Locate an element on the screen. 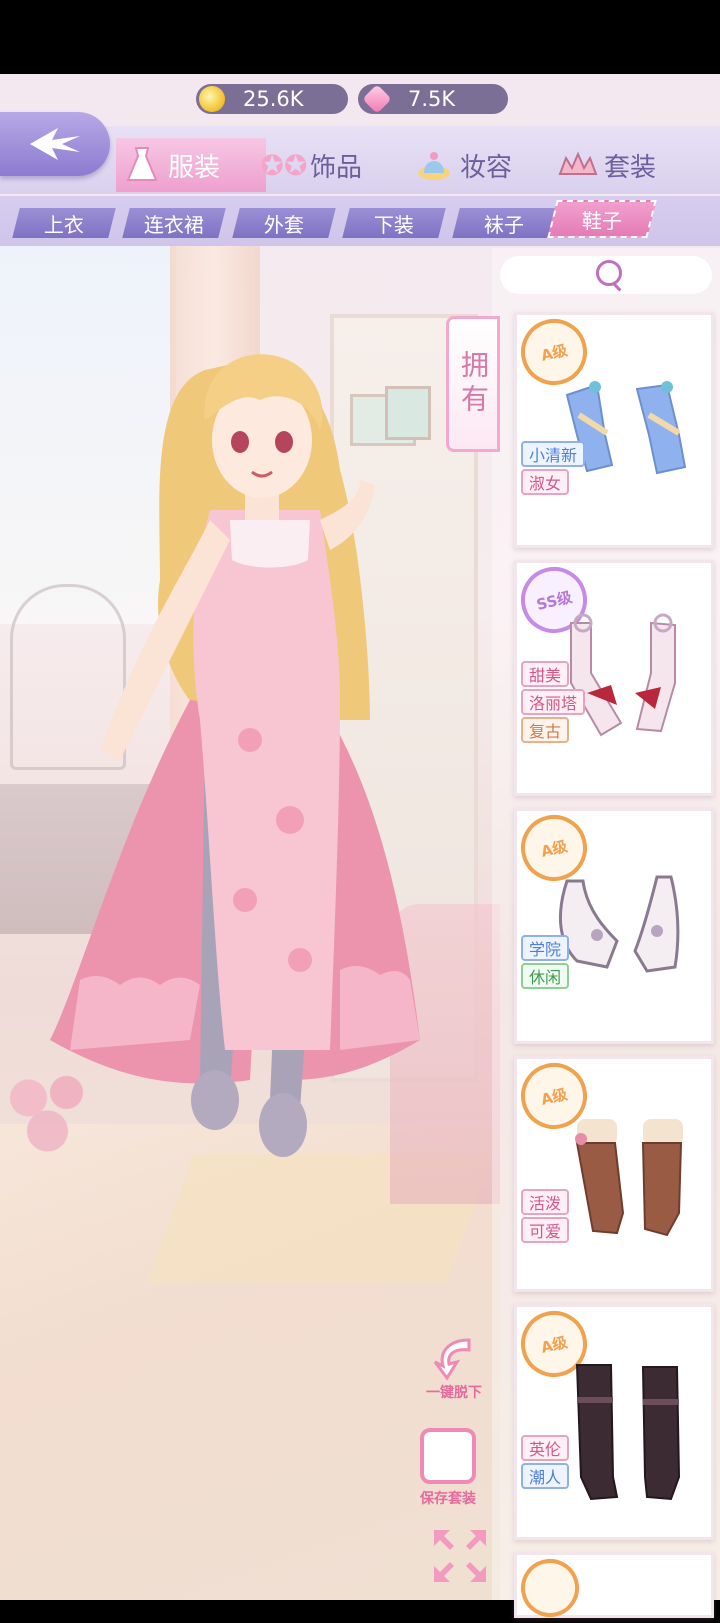 This screenshot has width=720, height=1623. style-tag: 休闲 is located at coordinates (545, 976).